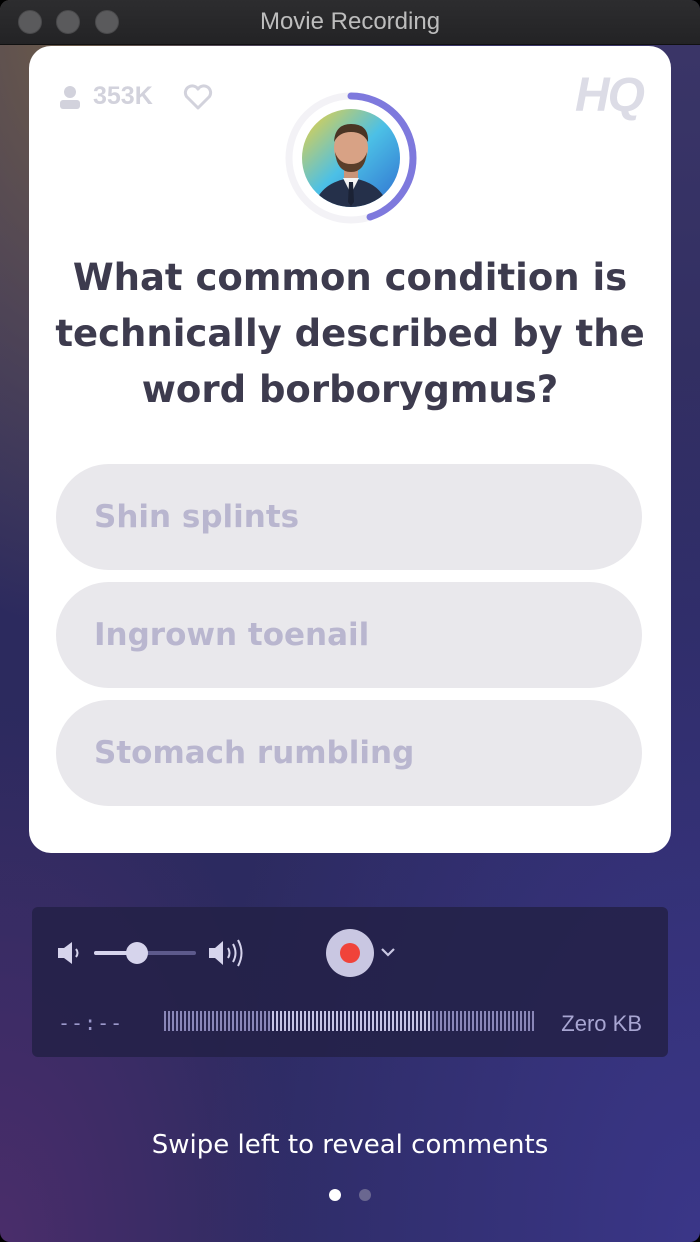 The height and width of the screenshot is (1242, 700). Describe the element at coordinates (71, 955) in the screenshot. I see `volume-low-icon` at that location.